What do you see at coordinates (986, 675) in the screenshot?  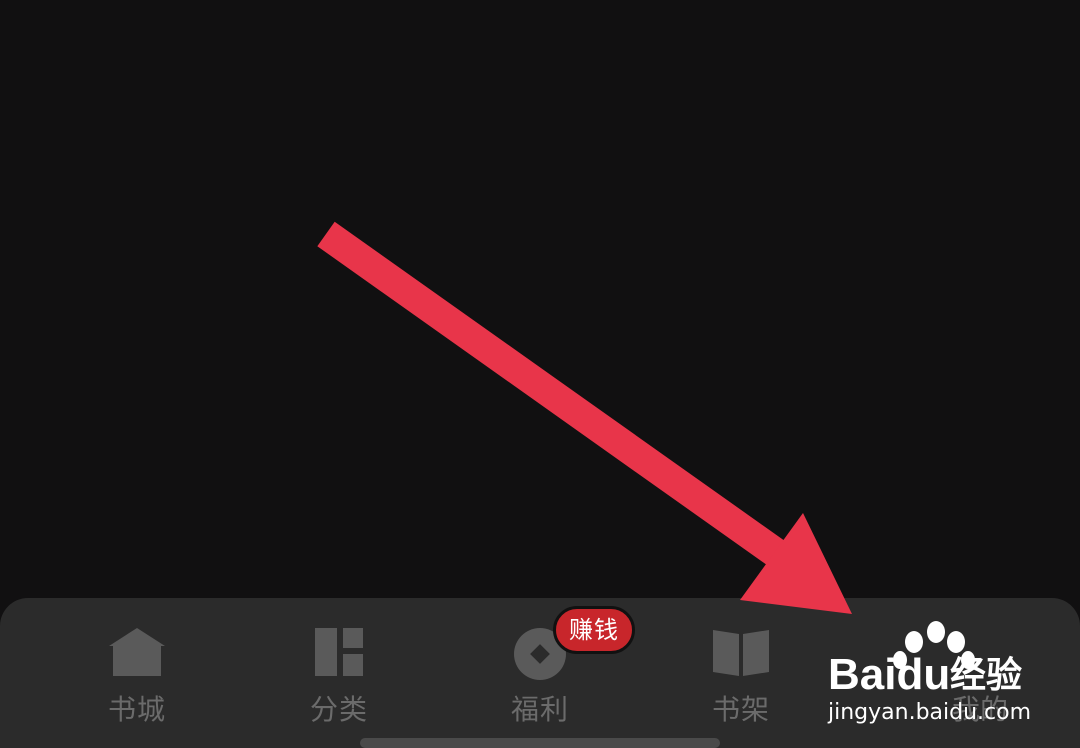 I see `jingyan-brand-text: 经验` at bounding box center [986, 675].